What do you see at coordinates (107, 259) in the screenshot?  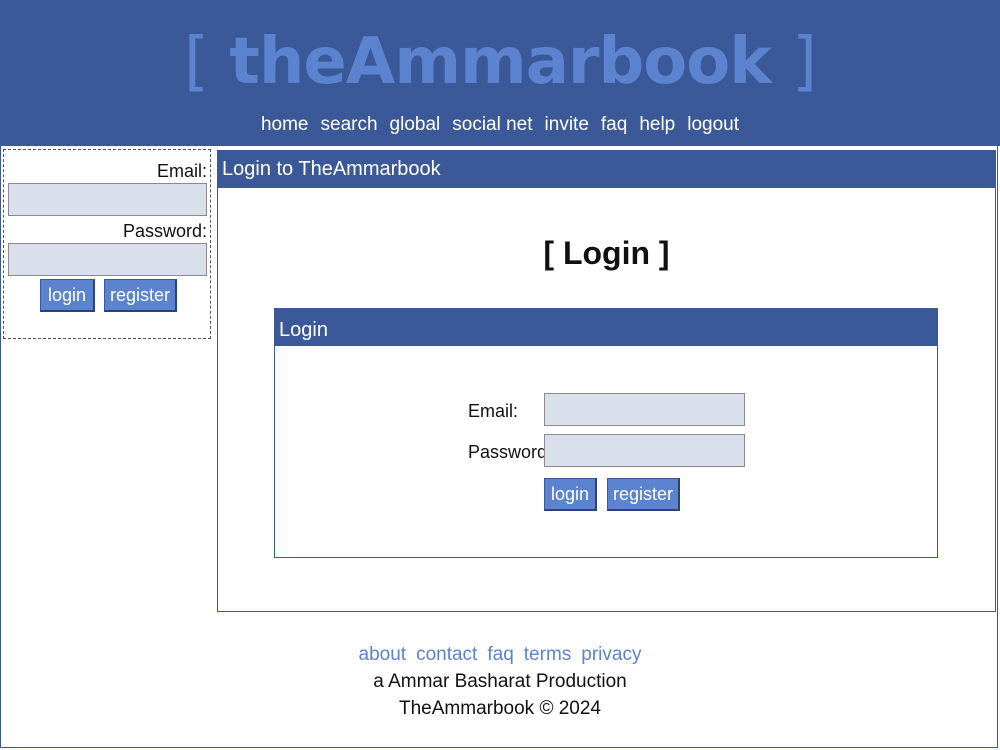 I see `sidebar-password-input` at bounding box center [107, 259].